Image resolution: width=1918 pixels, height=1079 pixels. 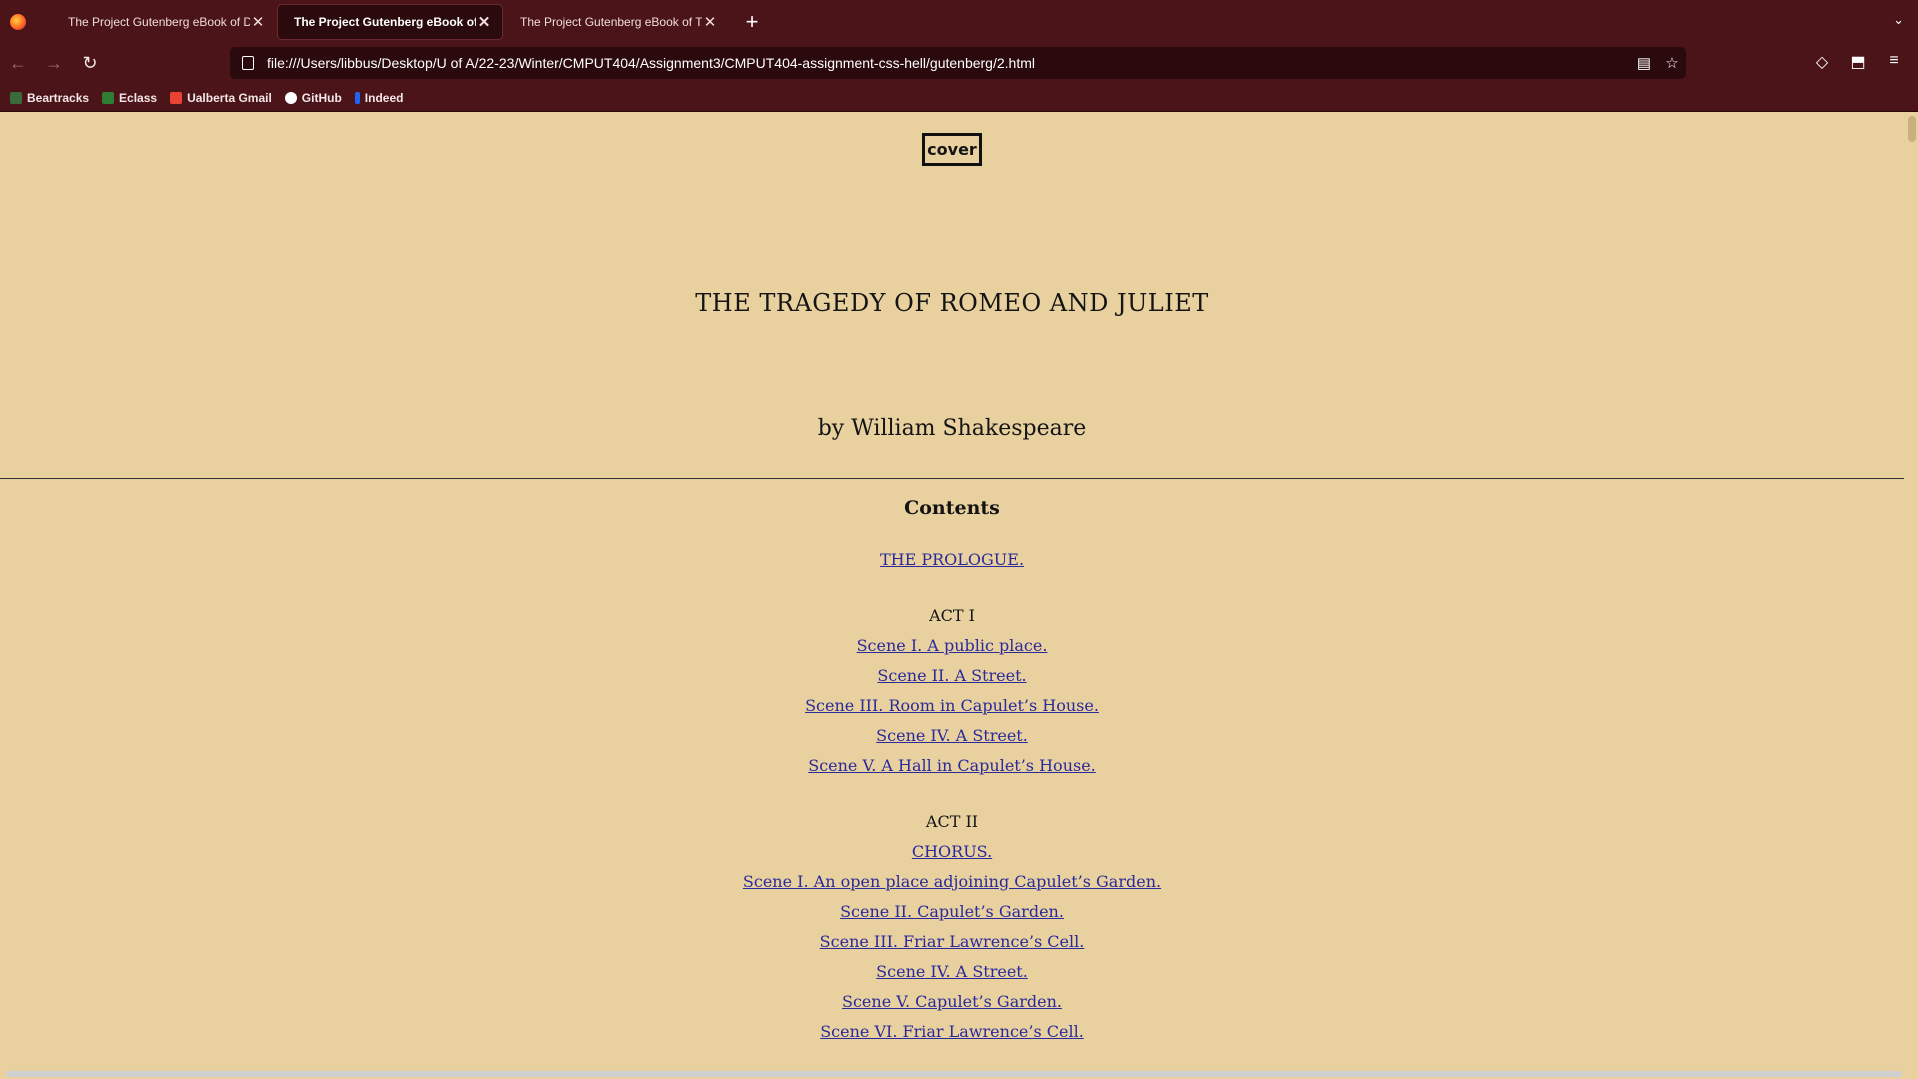 What do you see at coordinates (952, 559) in the screenshot?
I see `toc-link-prologue: THE PROLOGUE.` at bounding box center [952, 559].